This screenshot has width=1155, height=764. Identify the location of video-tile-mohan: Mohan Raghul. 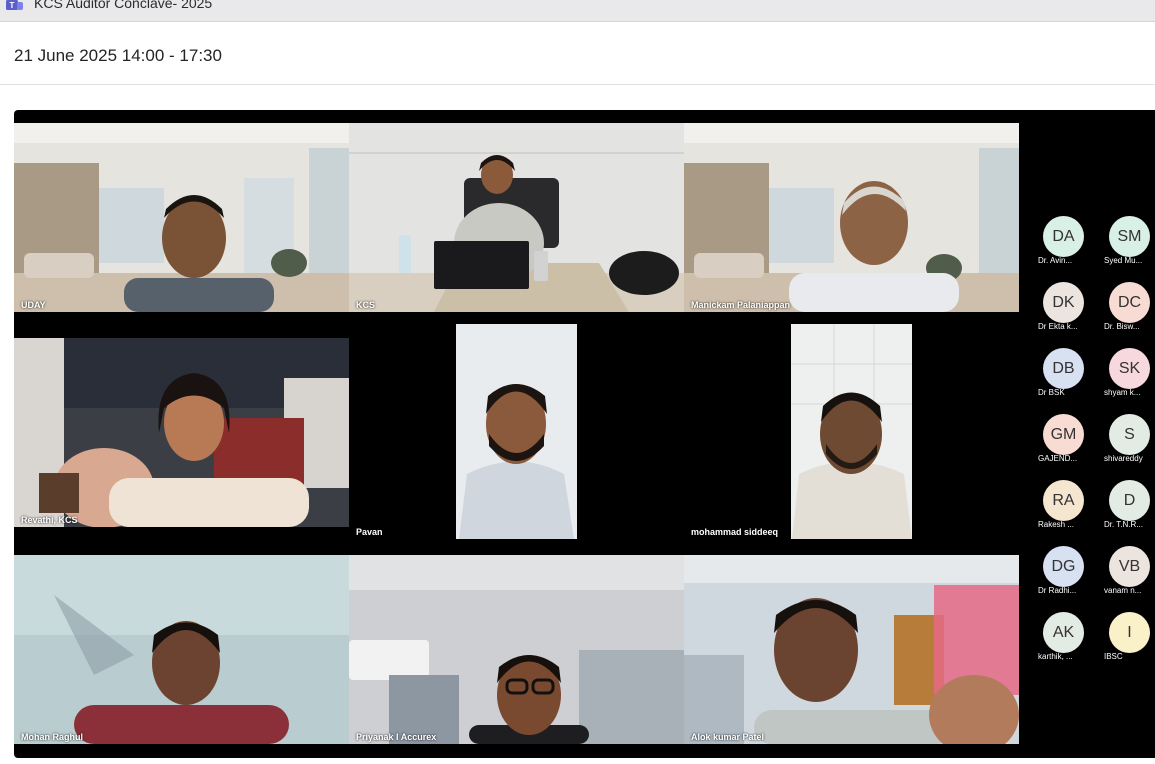
(181, 649).